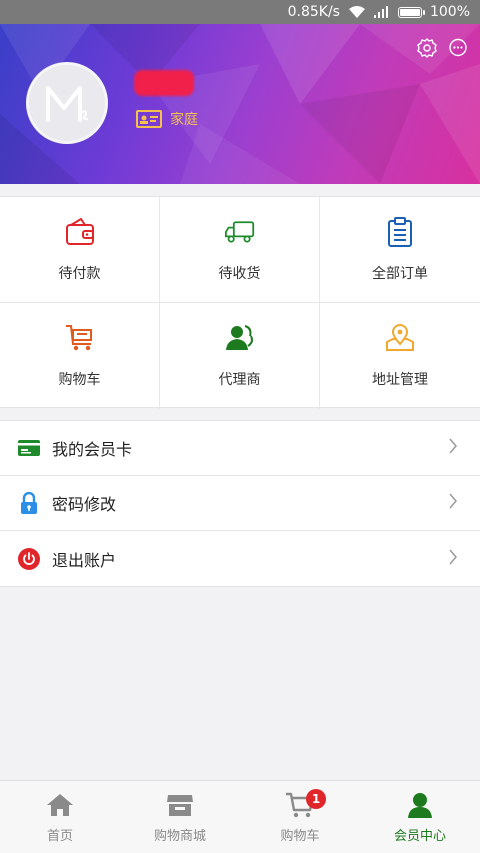  Describe the element at coordinates (240, 558) in the screenshot. I see `menu-item-logout: 退出账户` at that location.